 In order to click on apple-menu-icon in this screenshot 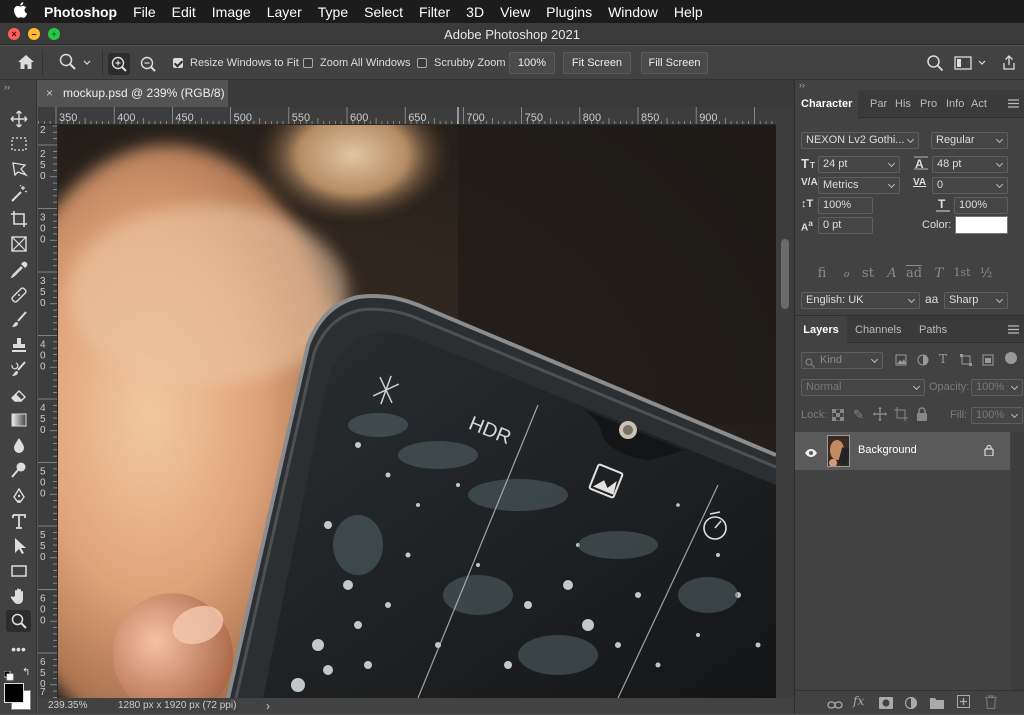, I will do `click(20, 11)`.